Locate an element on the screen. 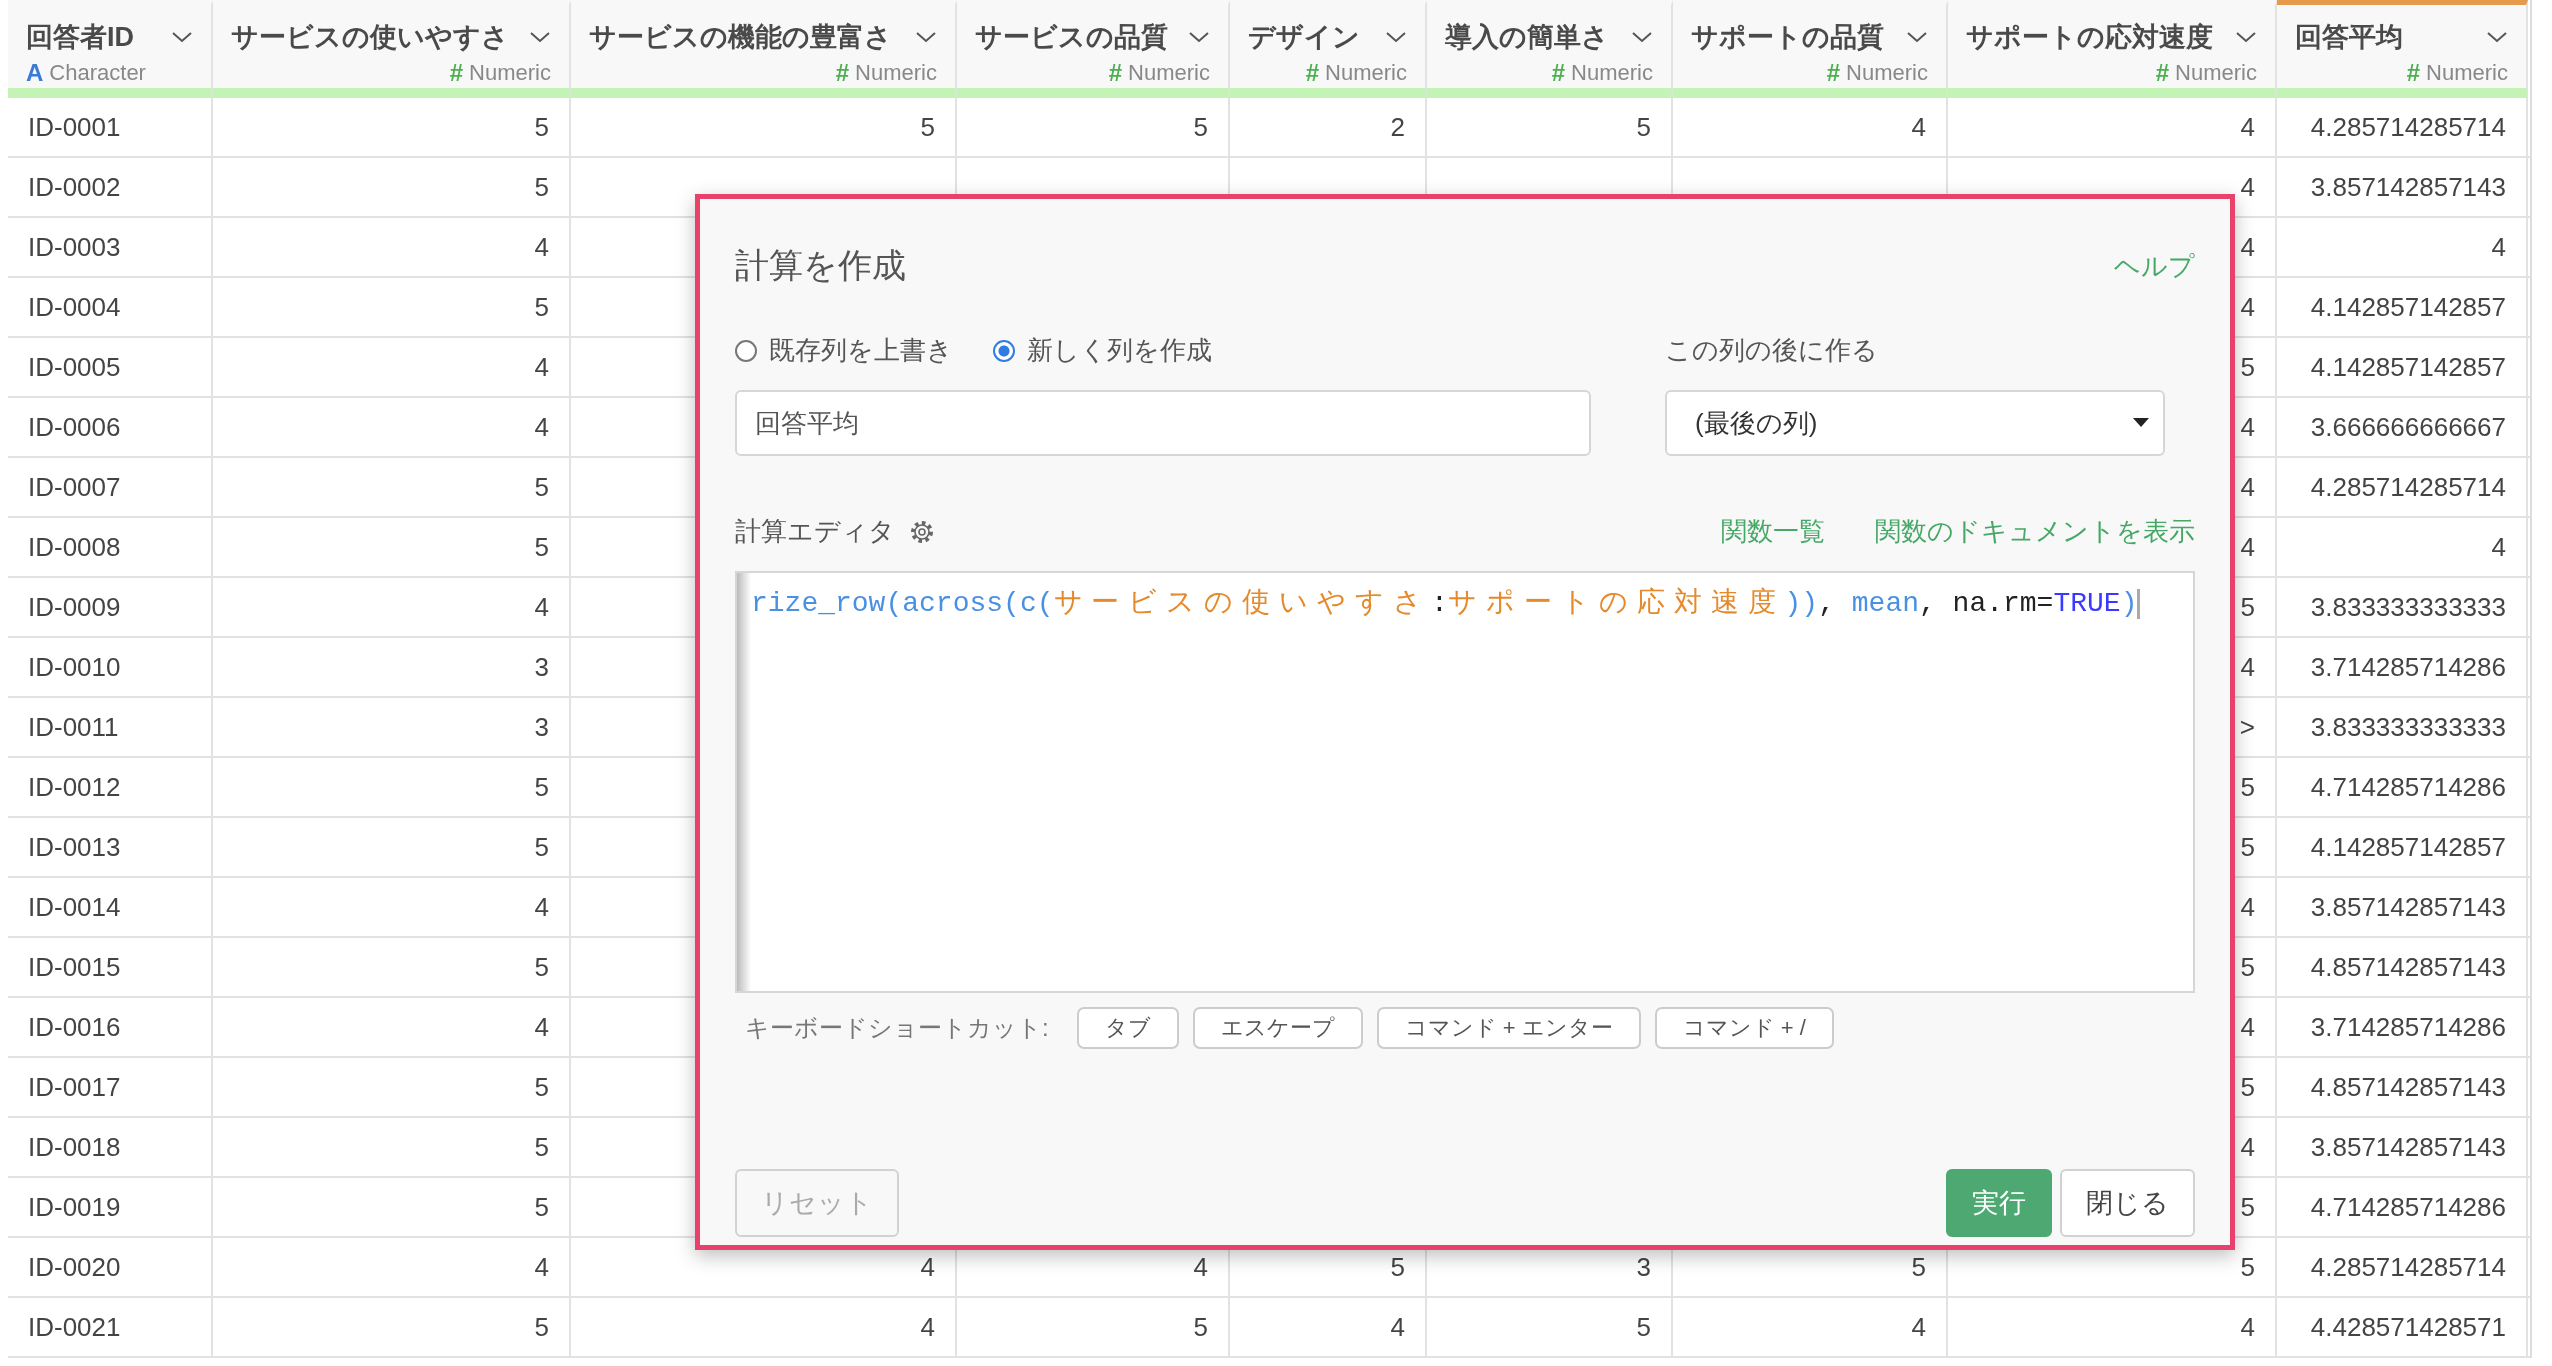  shortcut-key: コマンド + エンター is located at coordinates (1508, 1028).